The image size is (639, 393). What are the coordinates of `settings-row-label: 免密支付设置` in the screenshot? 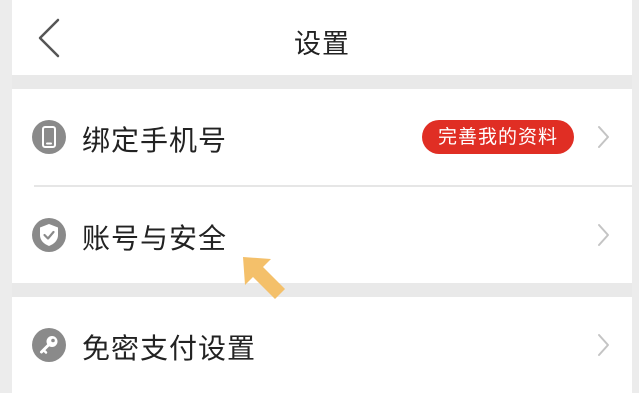 It's located at (169, 348).